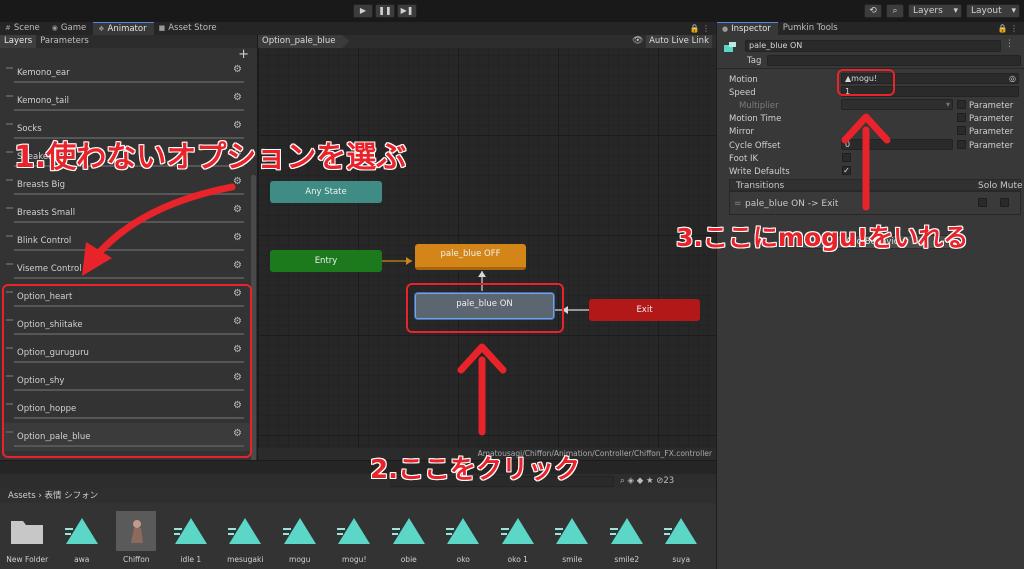 The image size is (1024, 569). Describe the element at coordinates (164, 221) in the screenshot. I see `curved-arrow-icon` at that location.